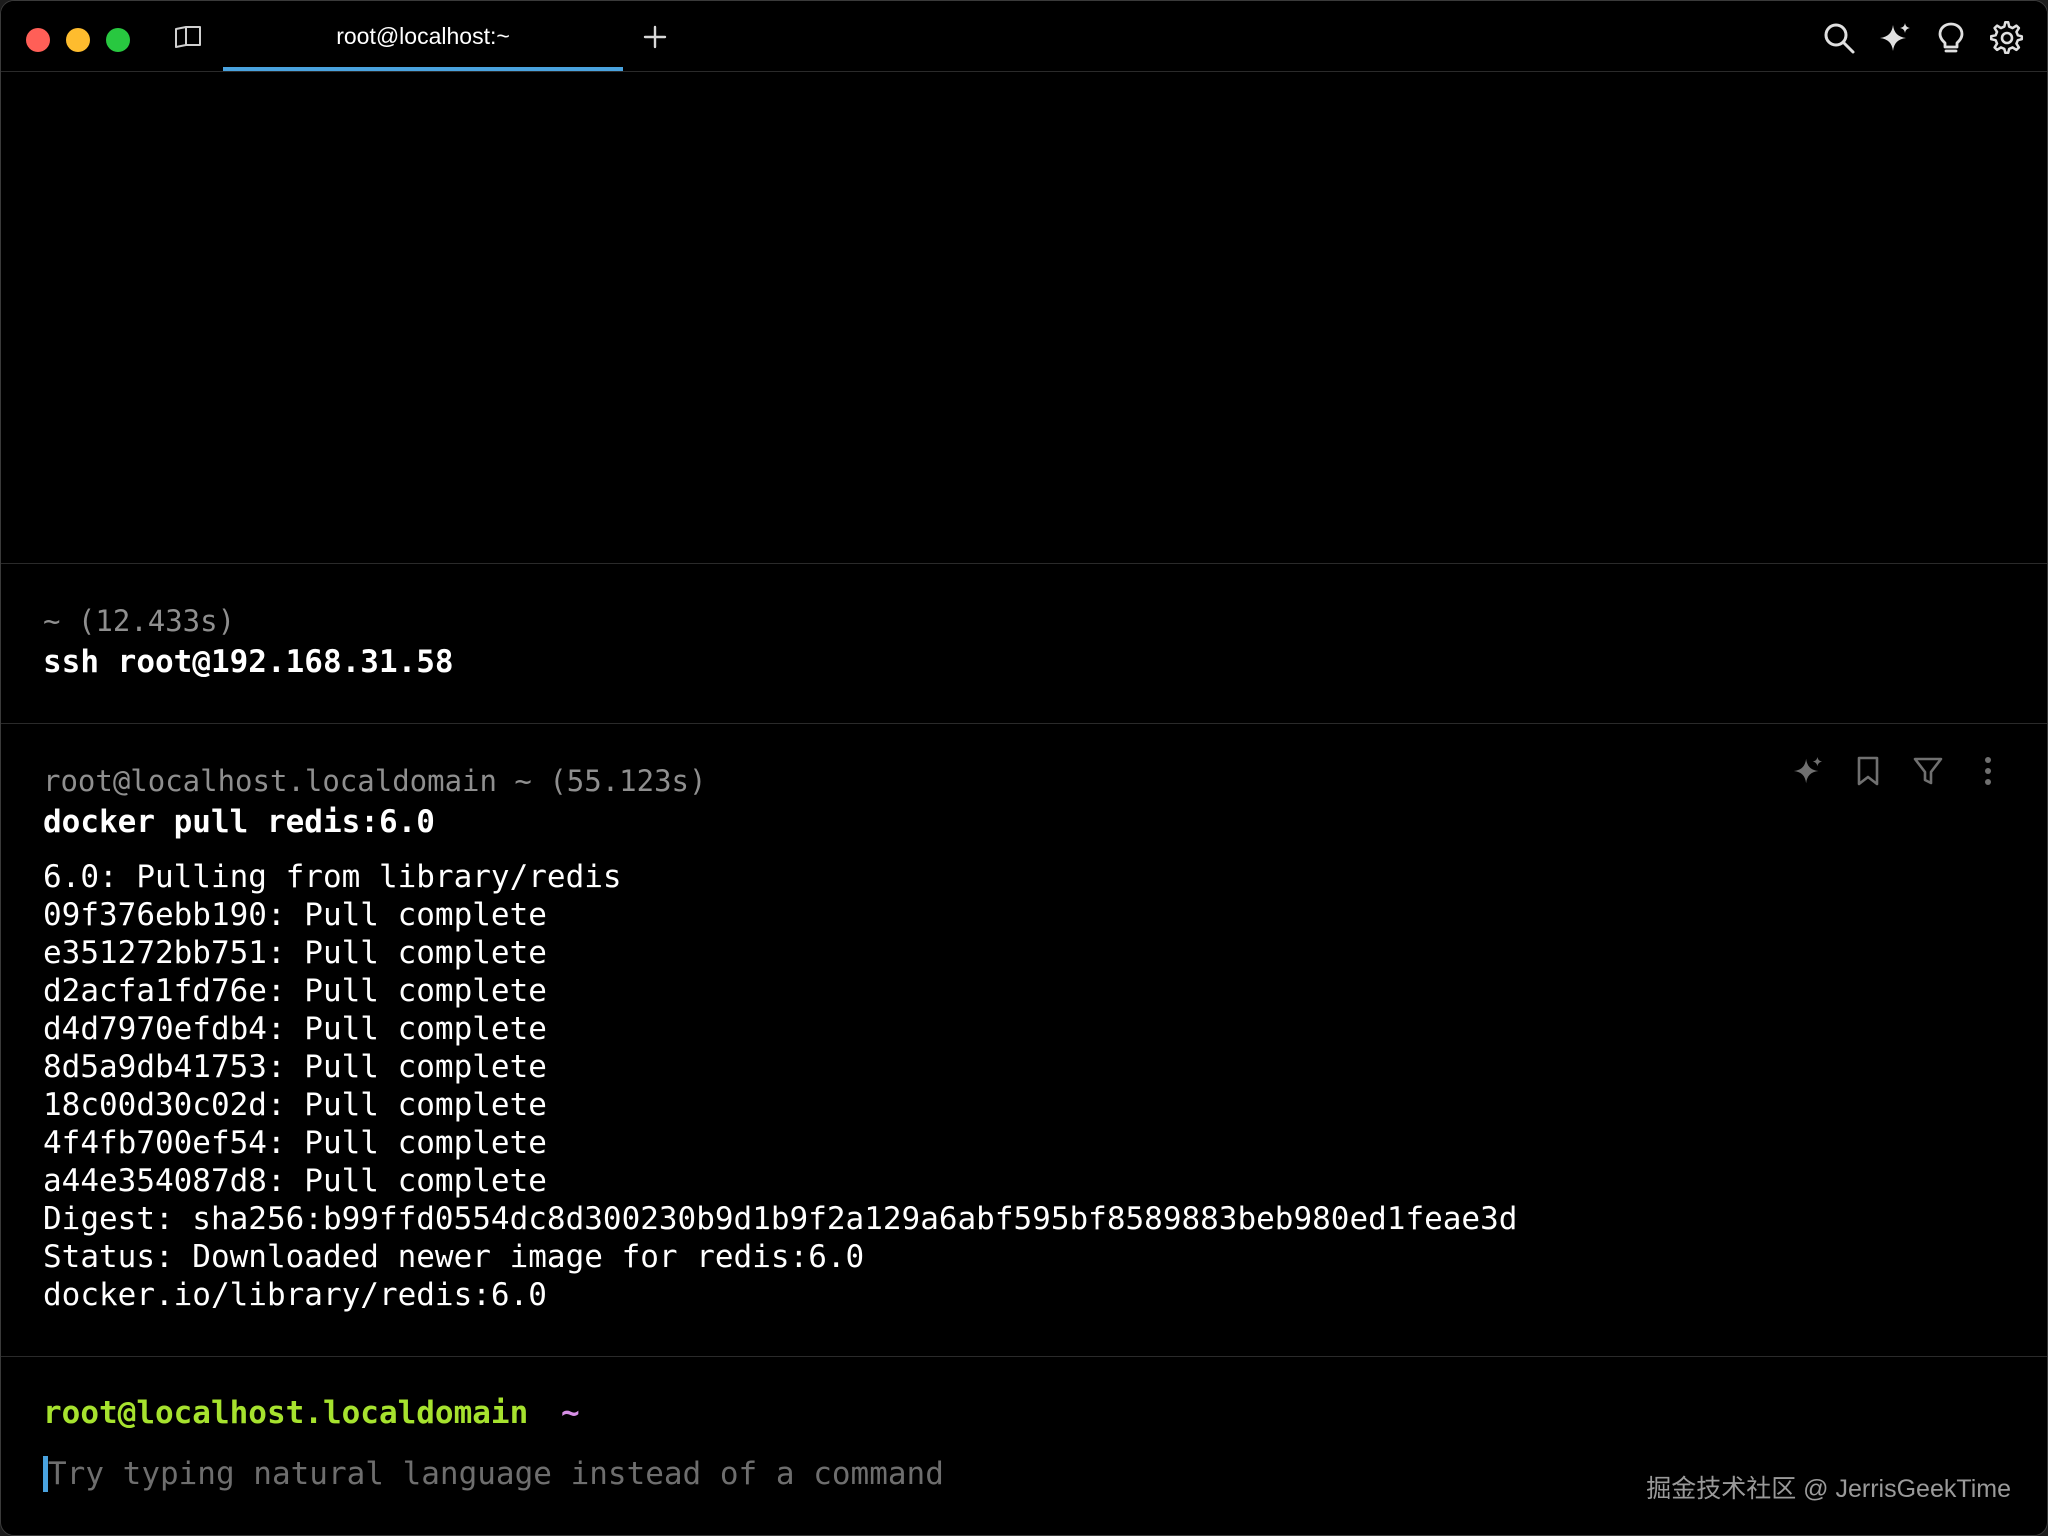 The image size is (2048, 1536). What do you see at coordinates (1828, 1489) in the screenshot?
I see `watermark: 掘金技术社区 @ JerrisGeekTime` at bounding box center [1828, 1489].